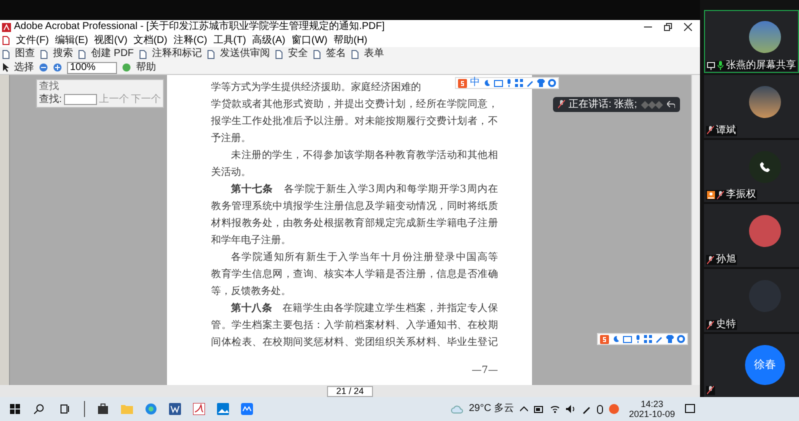  I want to click on toolbar-button: 创建 PDF, so click(112, 54).